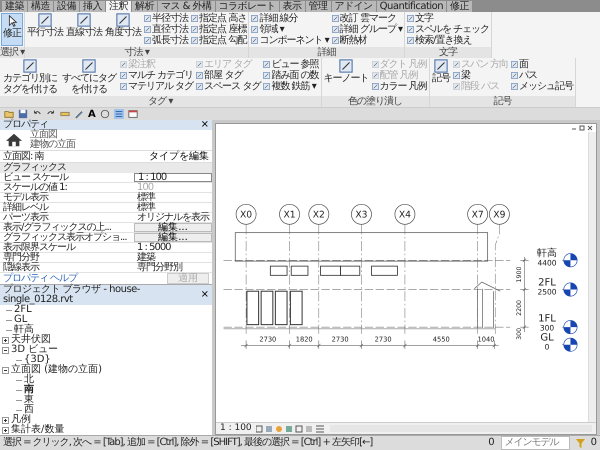 The height and width of the screenshot is (450, 600). What do you see at coordinates (156, 86) in the screenshot?
I see `ribbon-button: マテリアル タグ` at bounding box center [156, 86].